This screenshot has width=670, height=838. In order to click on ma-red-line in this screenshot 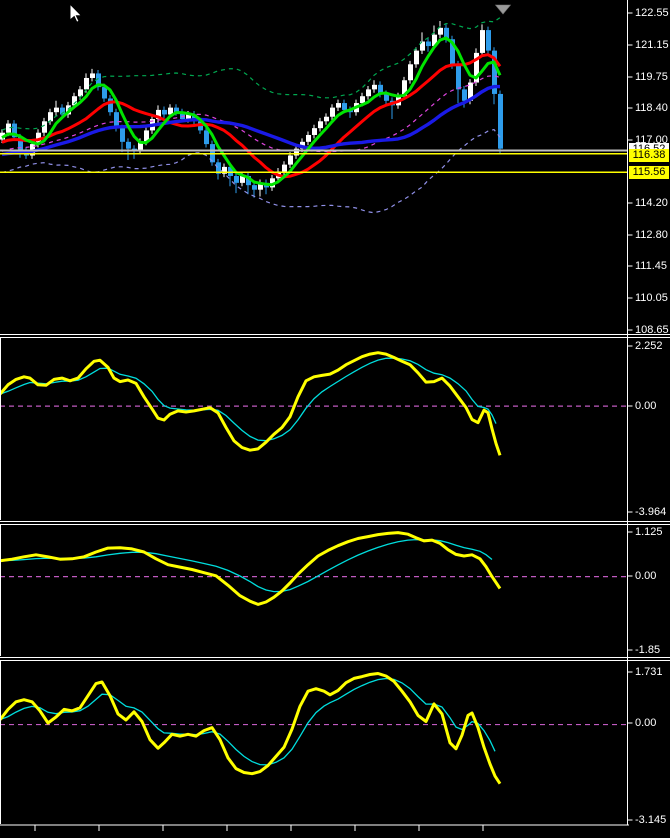, I will do `click(251, 116)`.